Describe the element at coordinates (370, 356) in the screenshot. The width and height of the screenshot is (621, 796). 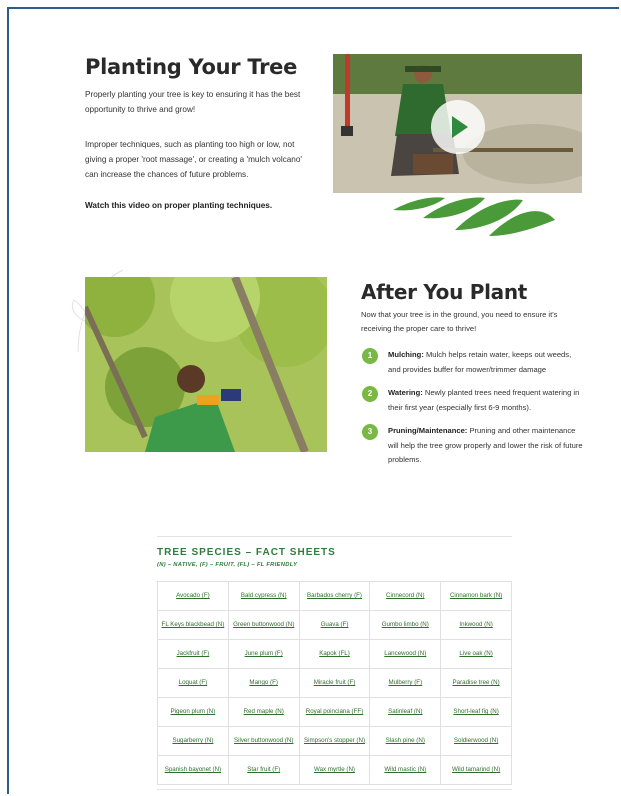
I see `step-number-1: 1` at that location.